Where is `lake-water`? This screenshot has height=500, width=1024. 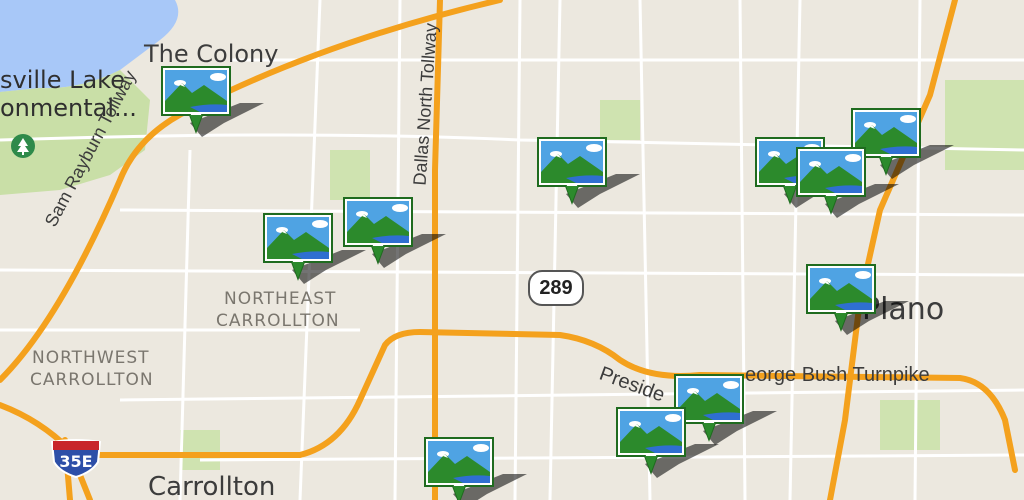 lake-water is located at coordinates (89, 46).